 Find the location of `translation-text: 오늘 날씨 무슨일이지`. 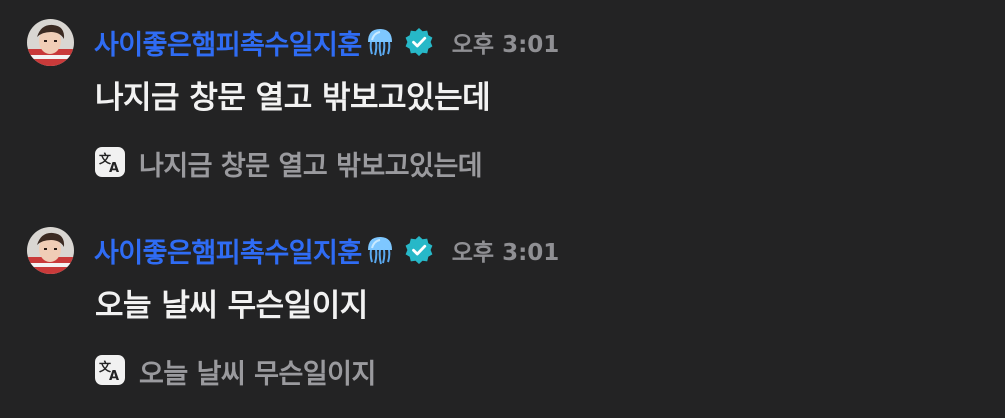

translation-text: 오늘 날씨 무슨일이지 is located at coordinates (257, 374).